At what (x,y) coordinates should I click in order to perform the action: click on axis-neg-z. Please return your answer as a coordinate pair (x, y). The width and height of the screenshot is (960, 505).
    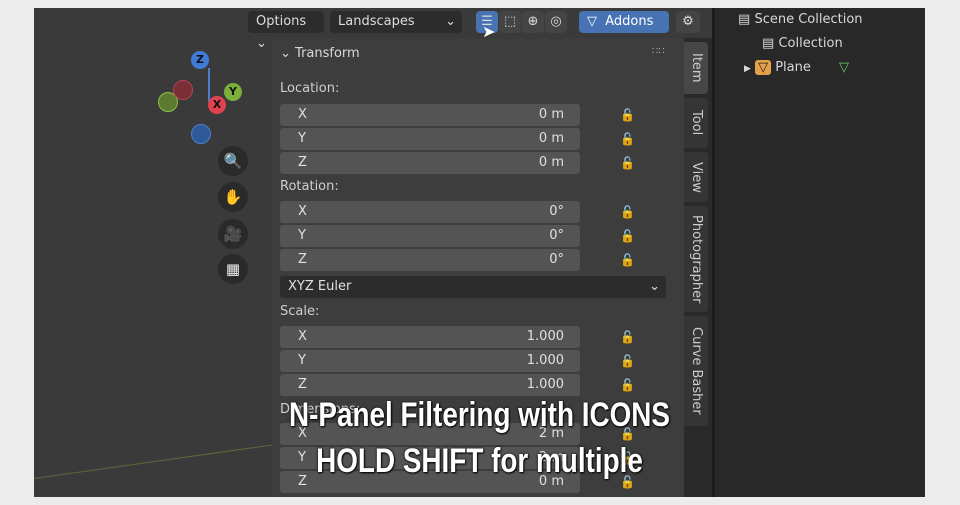
    Looking at the image, I should click on (201, 134).